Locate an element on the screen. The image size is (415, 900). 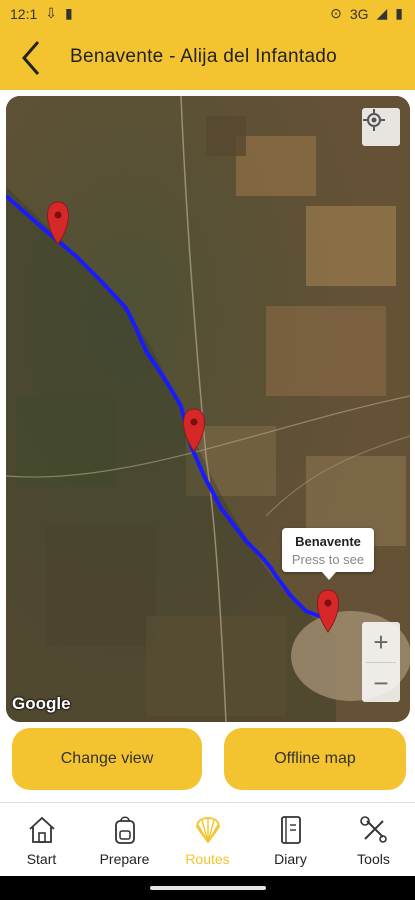
back-button is located at coordinates (34, 58).